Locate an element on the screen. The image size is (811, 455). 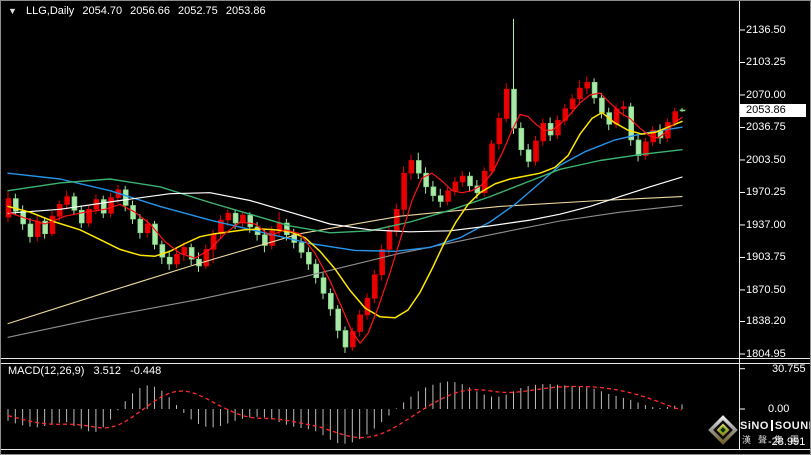
macd-label-row: MACD(12,26,9) 3.512 -0.448 is located at coordinates (87, 371).